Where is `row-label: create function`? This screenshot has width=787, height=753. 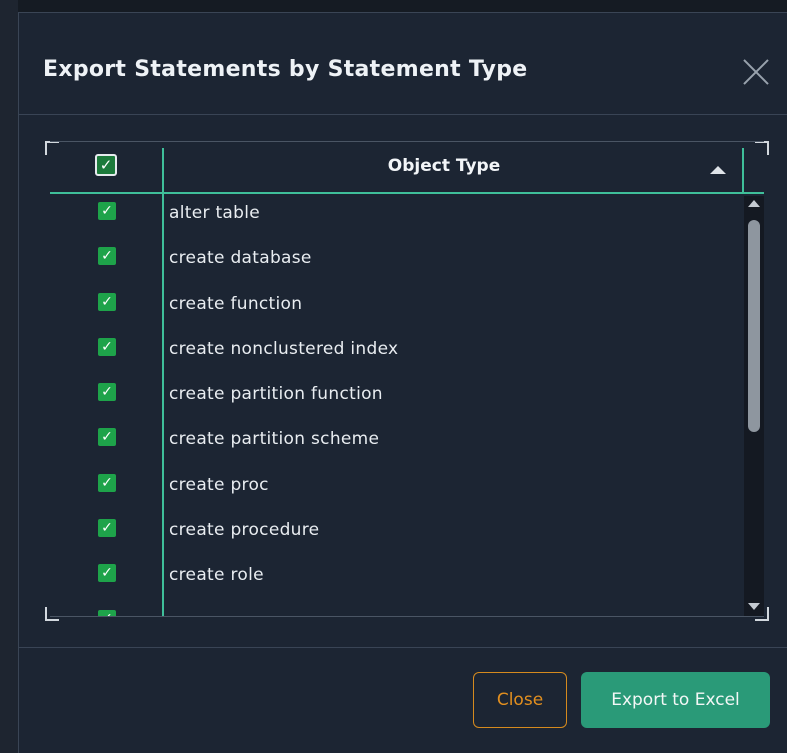
row-label: create function is located at coordinates (236, 303).